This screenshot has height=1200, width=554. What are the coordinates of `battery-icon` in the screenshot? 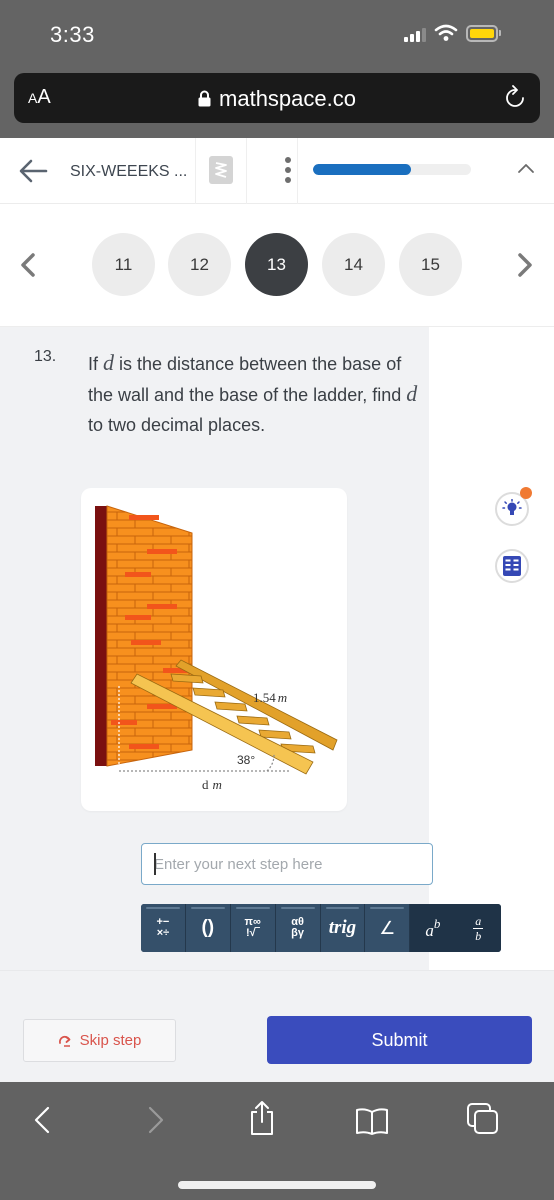 It's located at (482, 33).